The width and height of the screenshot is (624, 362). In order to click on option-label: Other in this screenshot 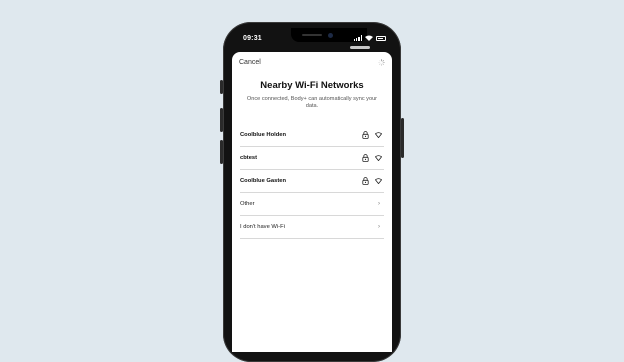, I will do `click(247, 204)`.